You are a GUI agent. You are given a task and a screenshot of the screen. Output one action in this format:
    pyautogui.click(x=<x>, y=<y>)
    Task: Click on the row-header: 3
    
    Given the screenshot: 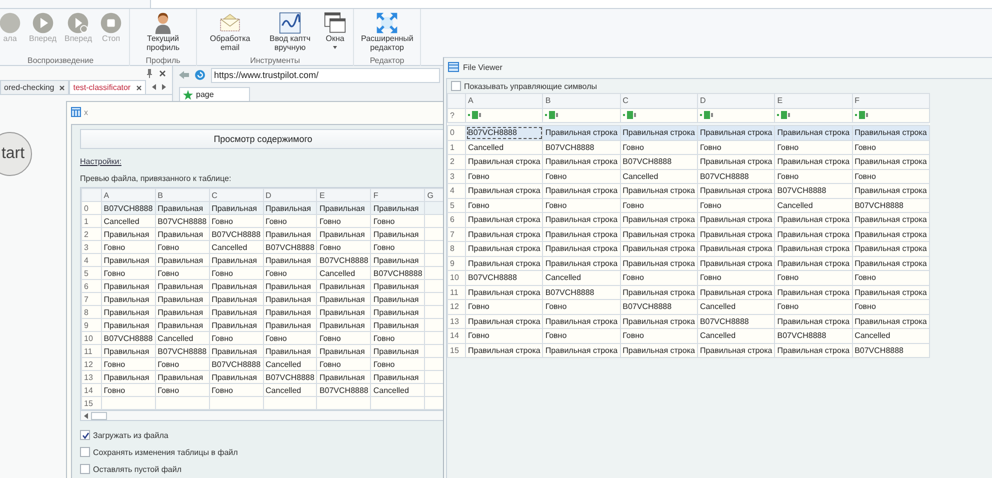 What is the action you would take?
    pyautogui.click(x=457, y=176)
    